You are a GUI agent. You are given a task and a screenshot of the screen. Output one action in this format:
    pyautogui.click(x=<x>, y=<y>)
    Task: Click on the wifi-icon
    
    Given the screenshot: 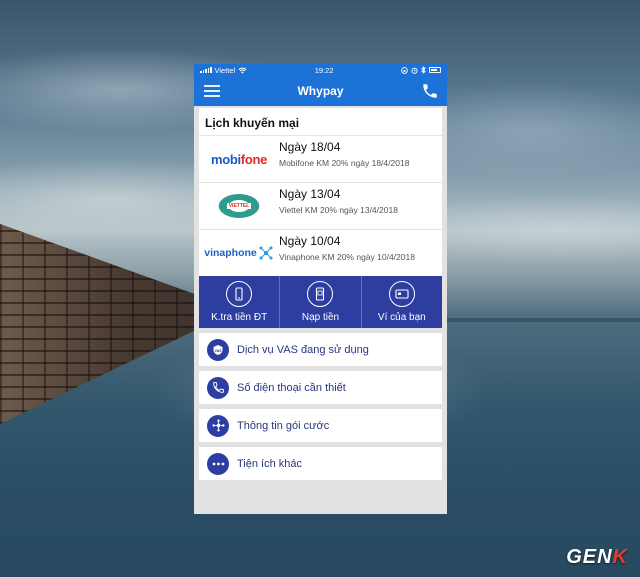 What is the action you would take?
    pyautogui.click(x=242, y=70)
    